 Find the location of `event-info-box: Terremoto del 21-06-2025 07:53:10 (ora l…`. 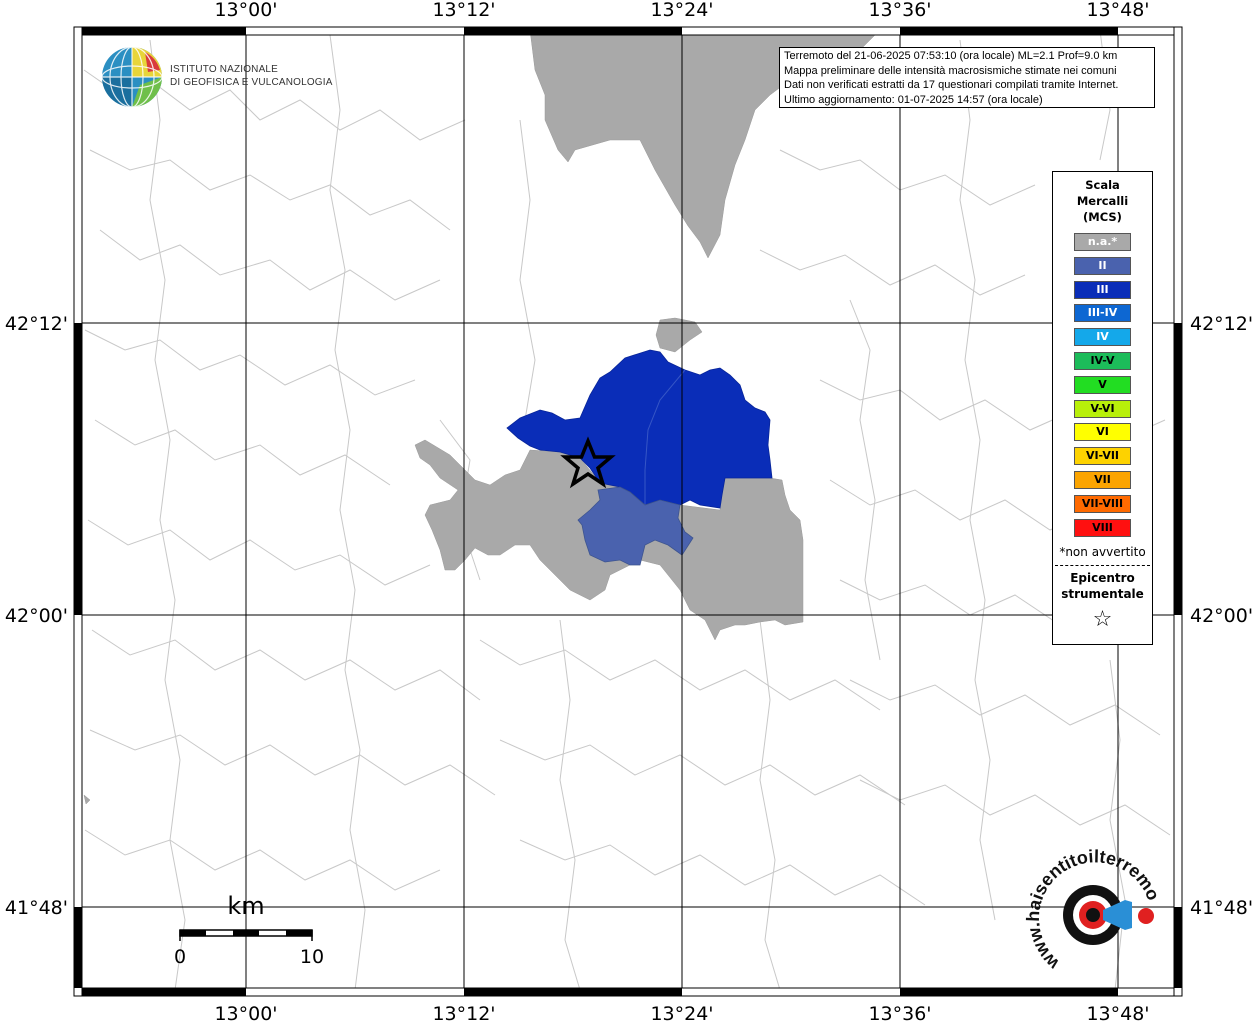

event-info-box: Terremoto del 21-06-2025 07:53:10 (ora l… is located at coordinates (967, 77).